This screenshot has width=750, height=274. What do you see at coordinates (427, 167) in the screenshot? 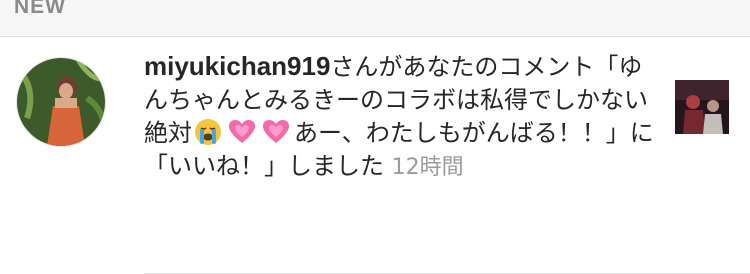
I see `timestamp: 12時間` at bounding box center [427, 167].